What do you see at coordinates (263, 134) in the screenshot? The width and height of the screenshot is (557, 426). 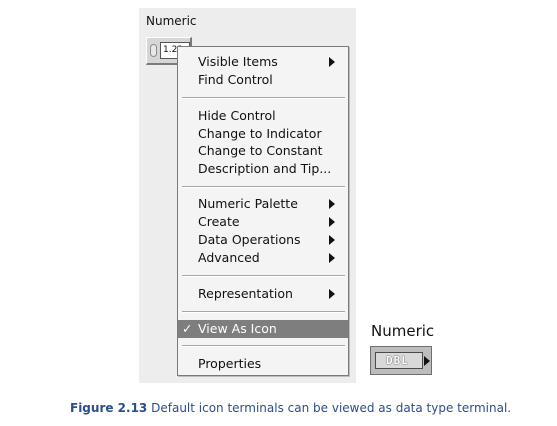 I see `menu-item-change-to-indicator: Change to Indicator` at bounding box center [263, 134].